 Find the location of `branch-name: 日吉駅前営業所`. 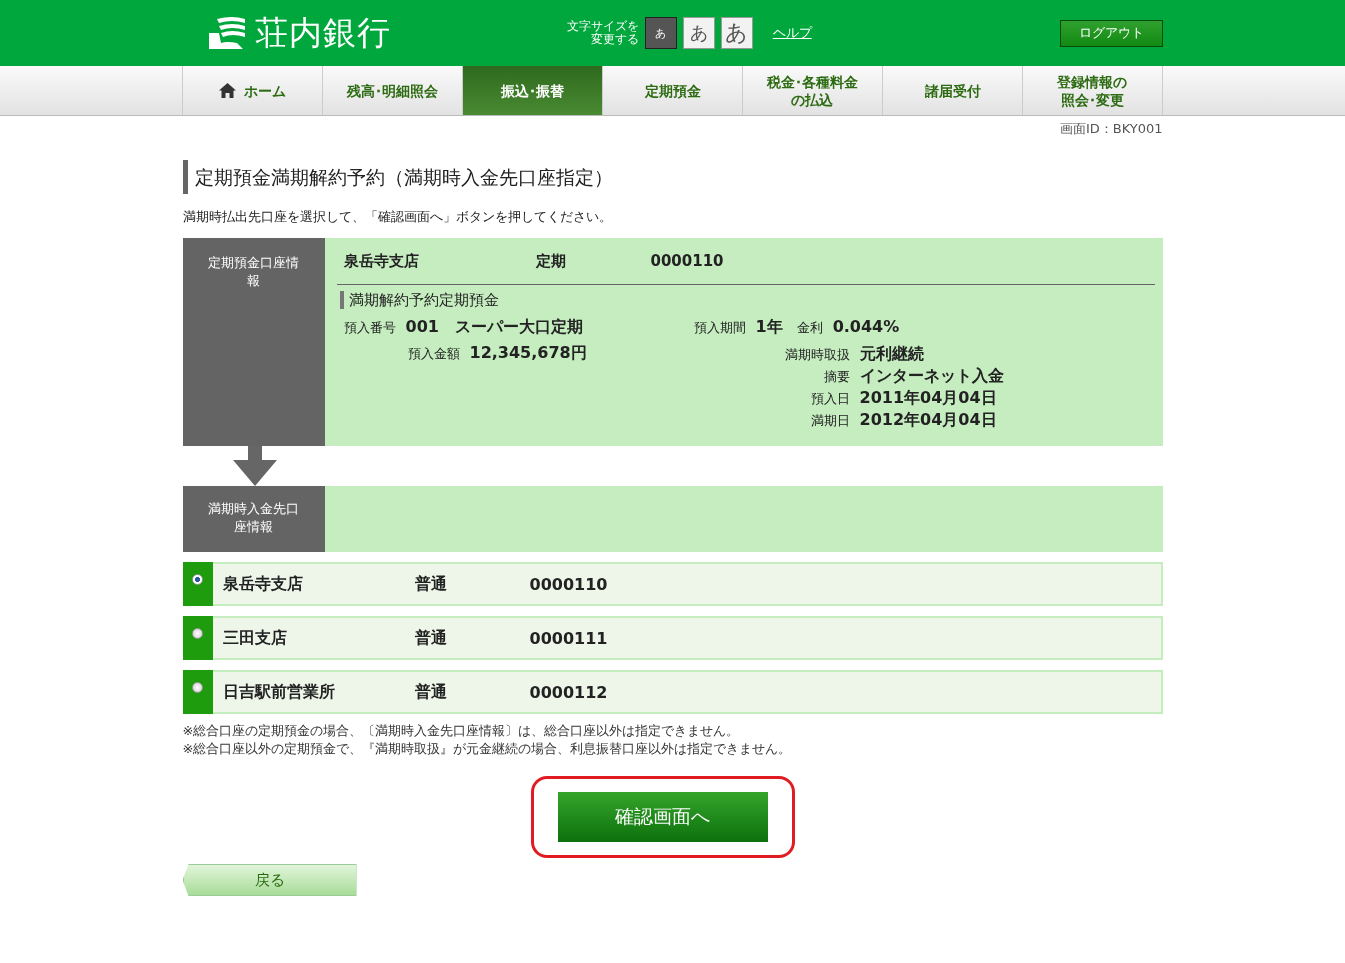

branch-name: 日吉駅前営業所 is located at coordinates (279, 692).